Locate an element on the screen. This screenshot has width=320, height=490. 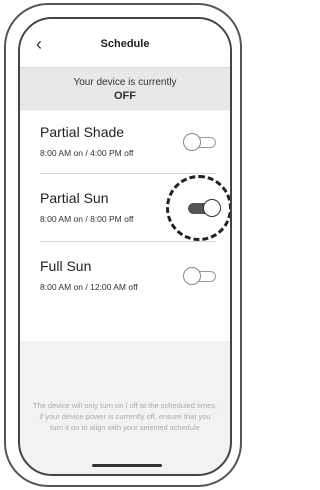
page-title: Schedule is located at coordinates (125, 44).